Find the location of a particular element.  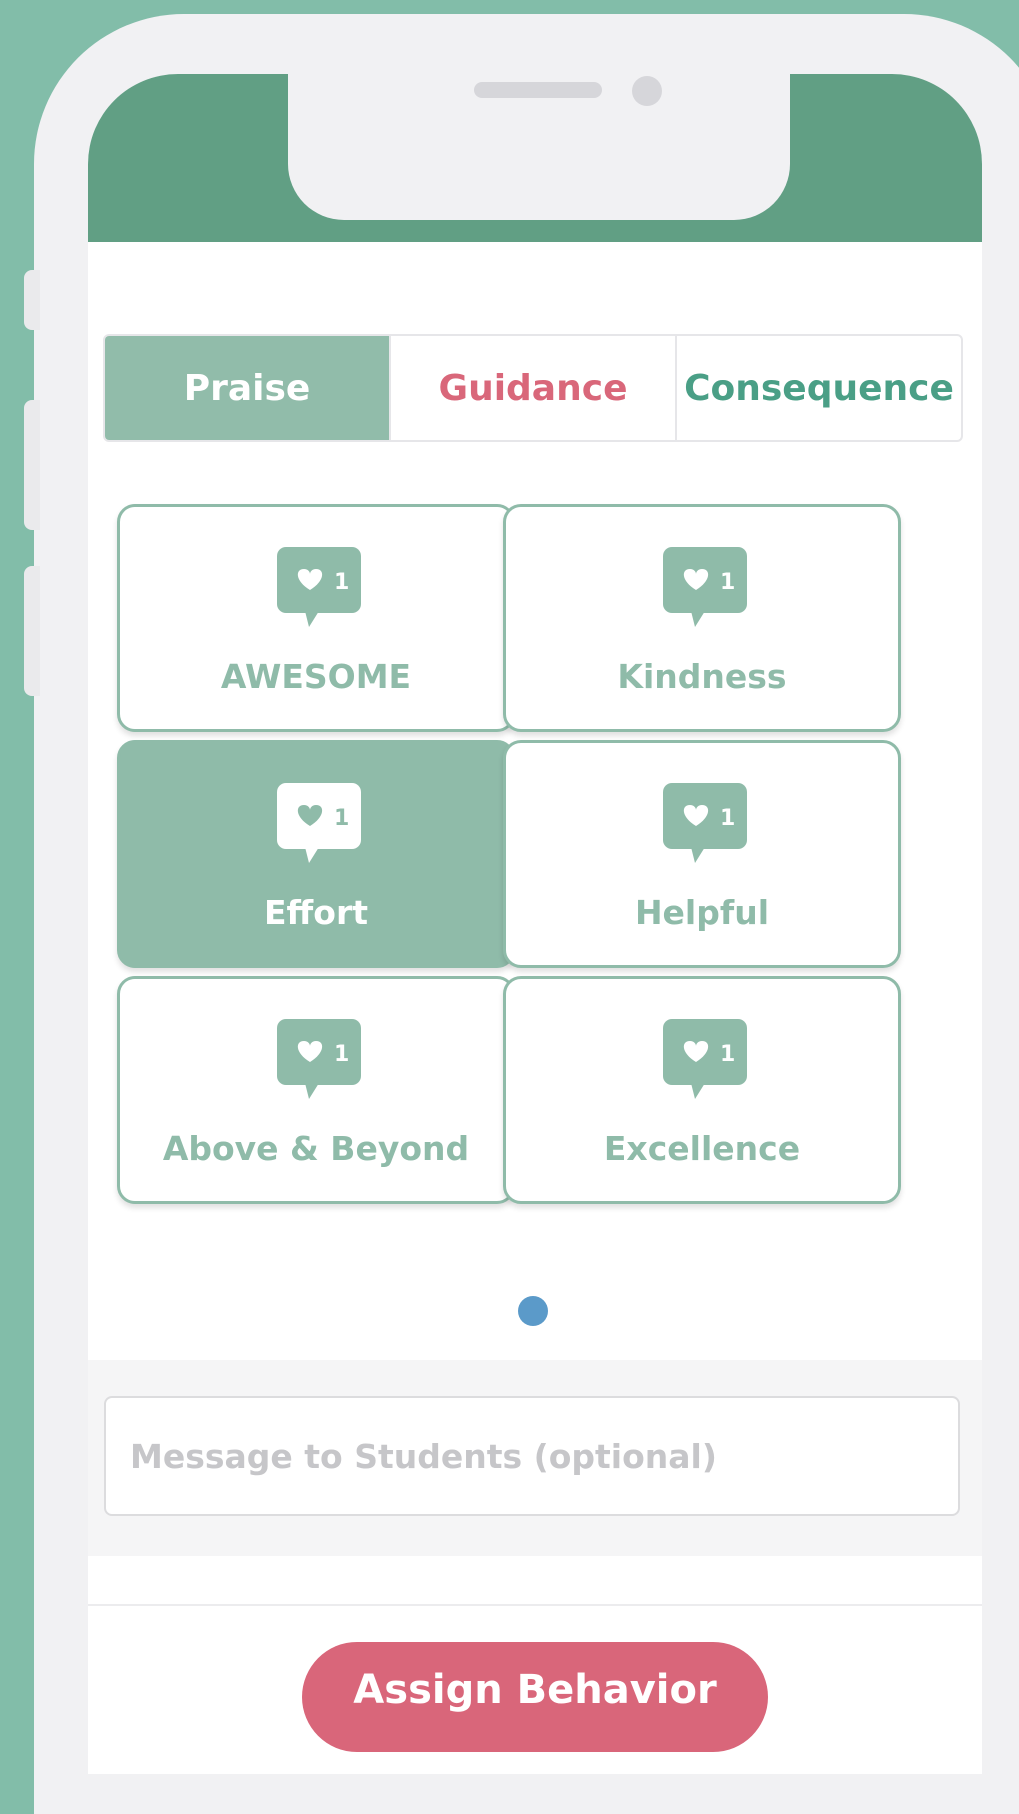

message-input is located at coordinates (532, 1456).